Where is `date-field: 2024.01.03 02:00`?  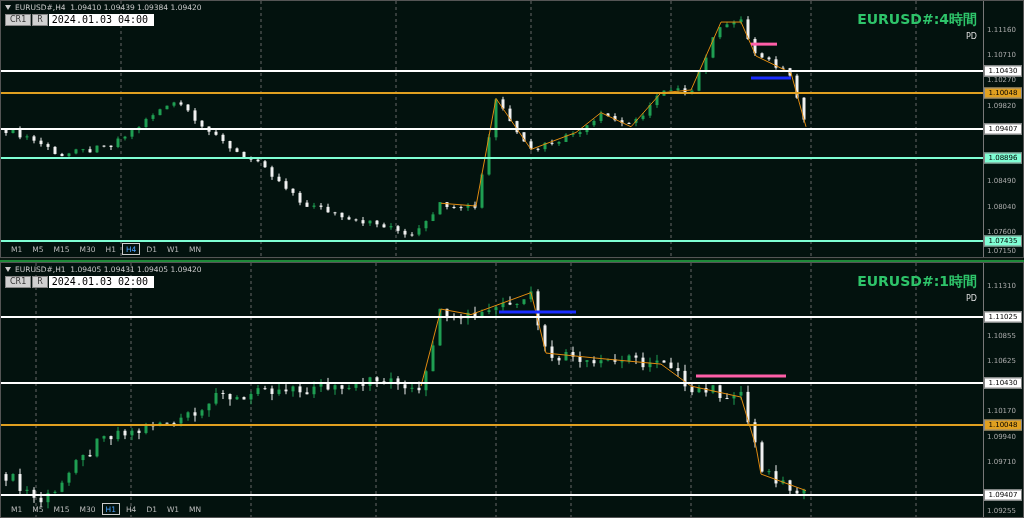
date-field: 2024.01.03 02:00 is located at coordinates (101, 282).